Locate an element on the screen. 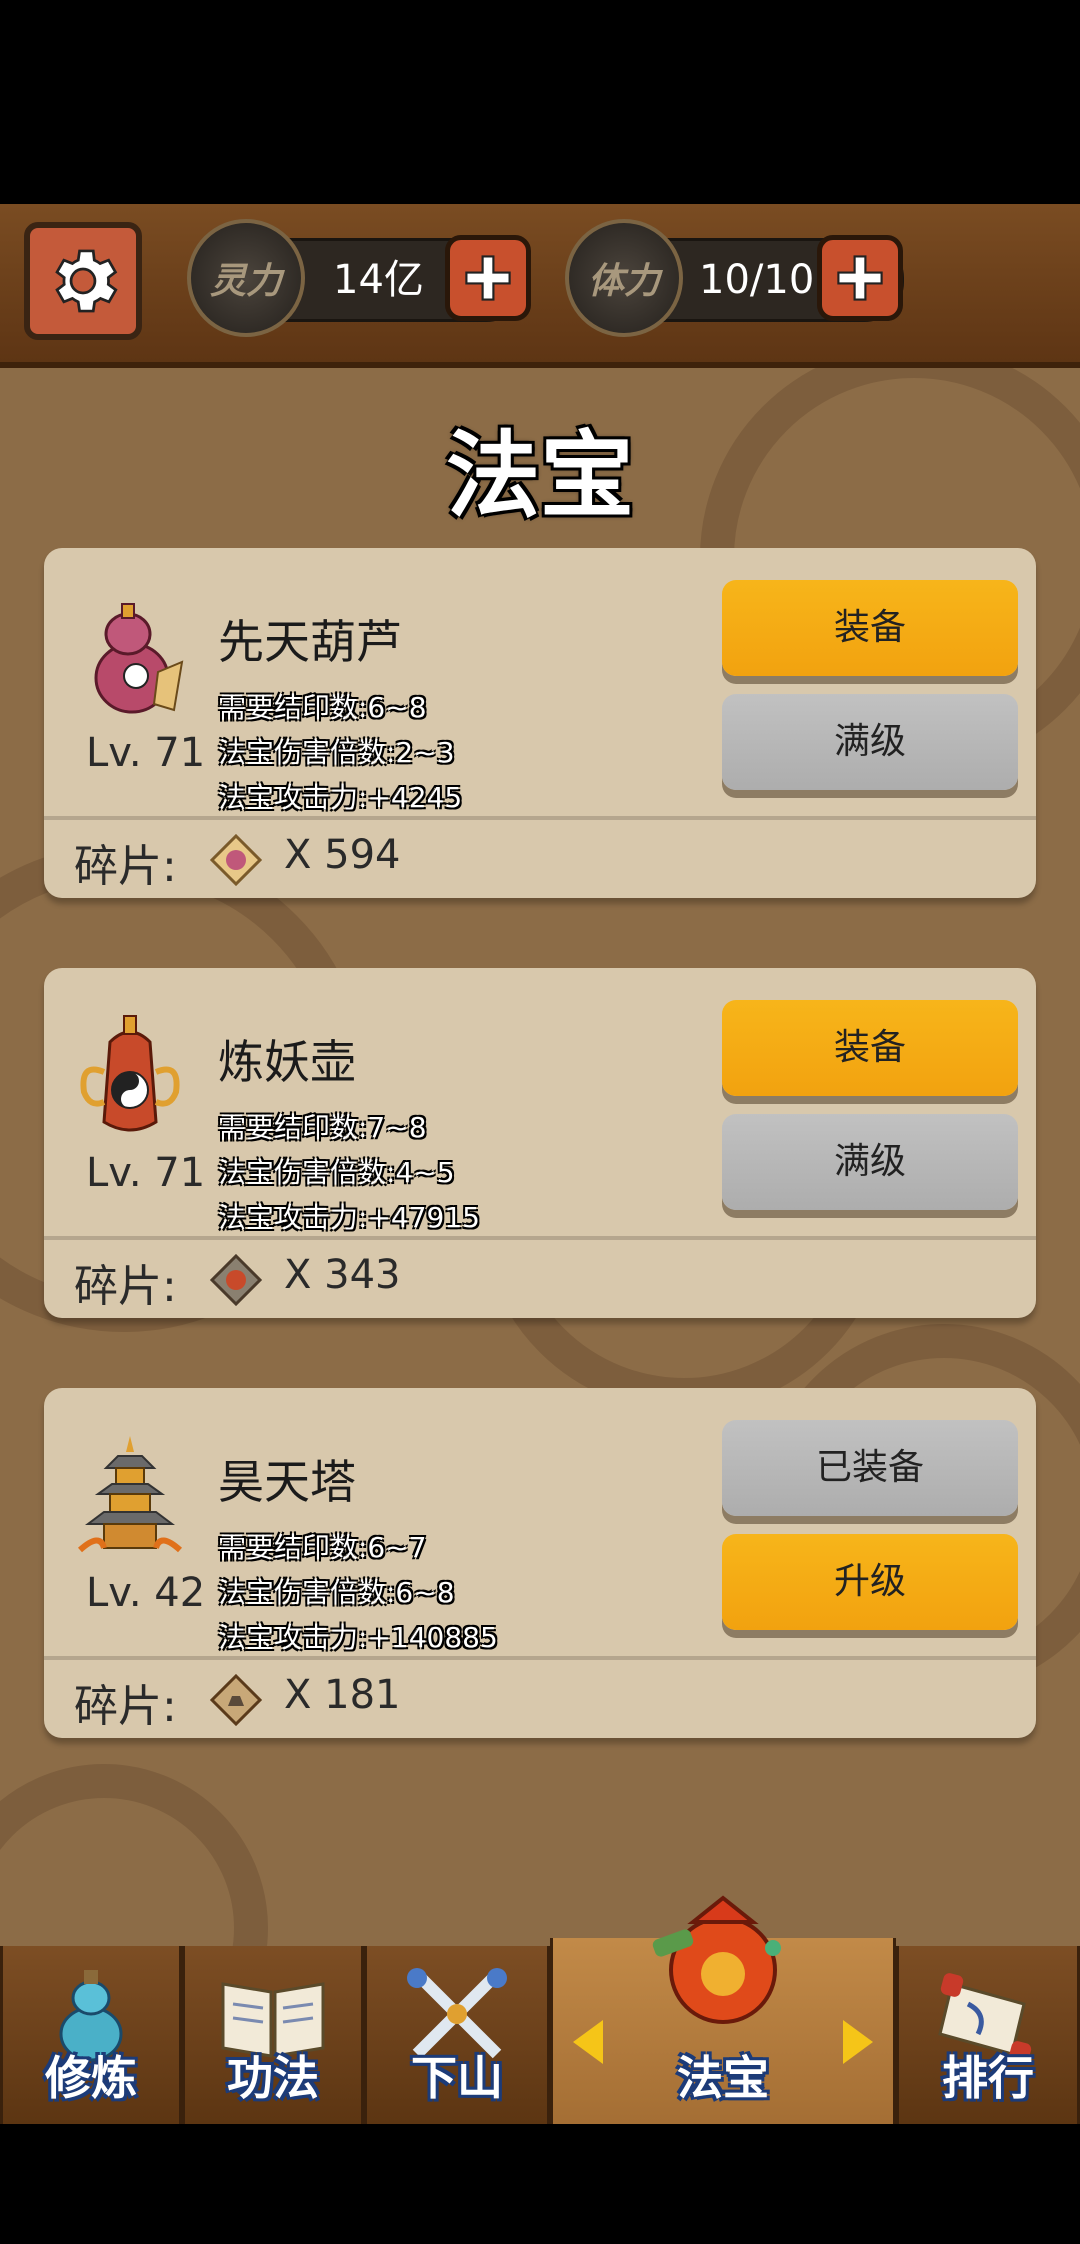 The width and height of the screenshot is (1080, 2244). top-bar: 灵力 14亿 体力 10/10 is located at coordinates (540, 286).